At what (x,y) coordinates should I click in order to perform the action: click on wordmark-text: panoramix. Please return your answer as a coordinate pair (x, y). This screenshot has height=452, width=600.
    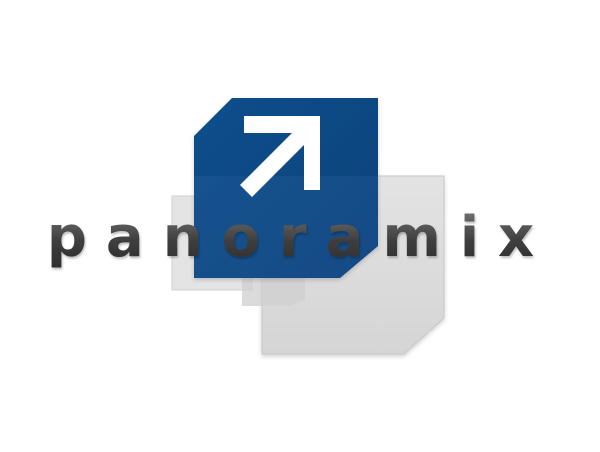
    Looking at the image, I should click on (300, 237).